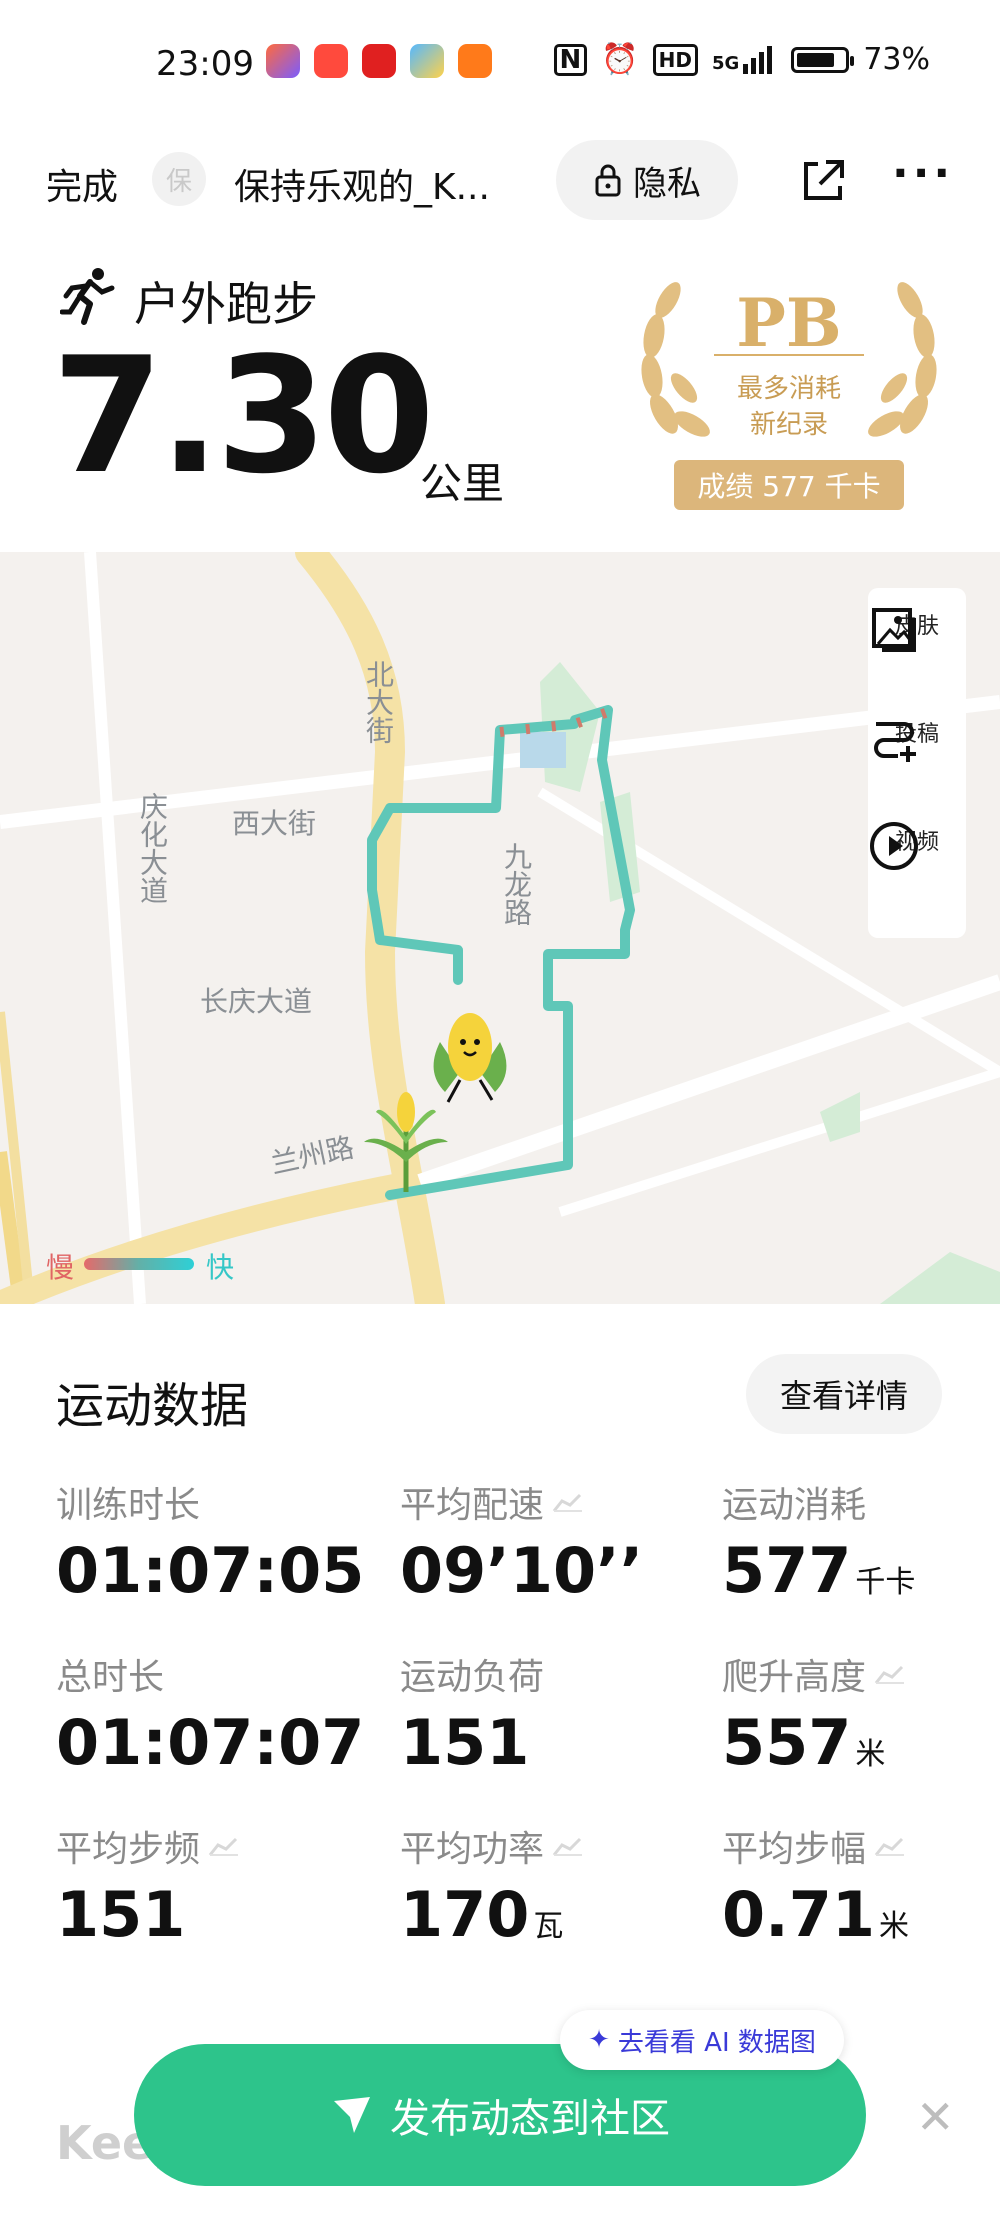 Image resolution: width=1000 pixels, height=2222 pixels. I want to click on ai-data-chart-chip: ✦ 去看看 AI 数据图, so click(702, 2040).